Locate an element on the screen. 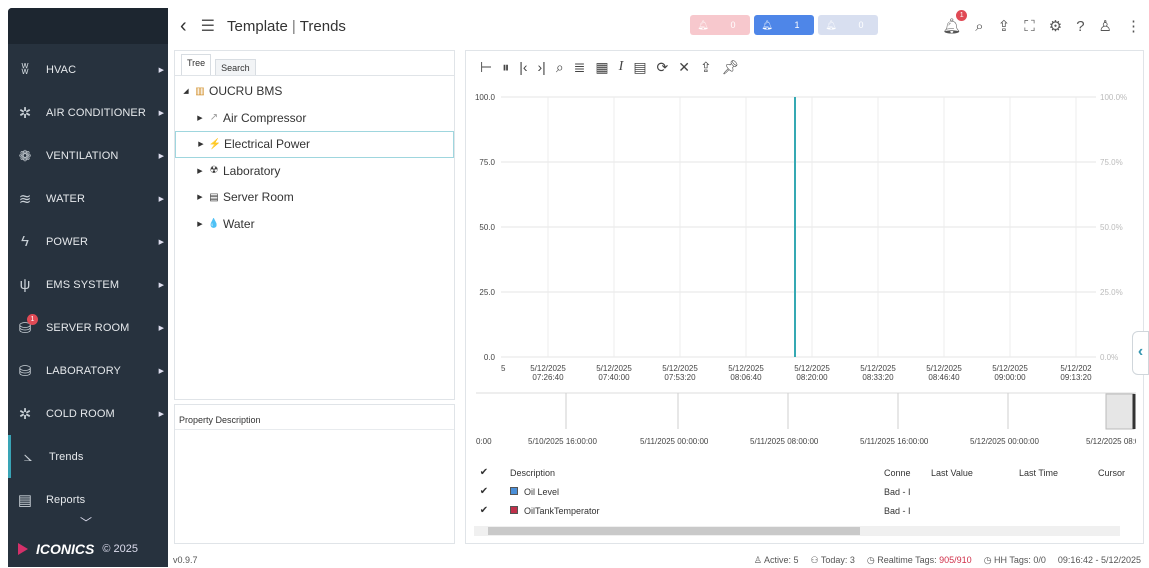  sidebar-item-cold-room: ✲ COLD ROOM ▶ is located at coordinates (88, 413).